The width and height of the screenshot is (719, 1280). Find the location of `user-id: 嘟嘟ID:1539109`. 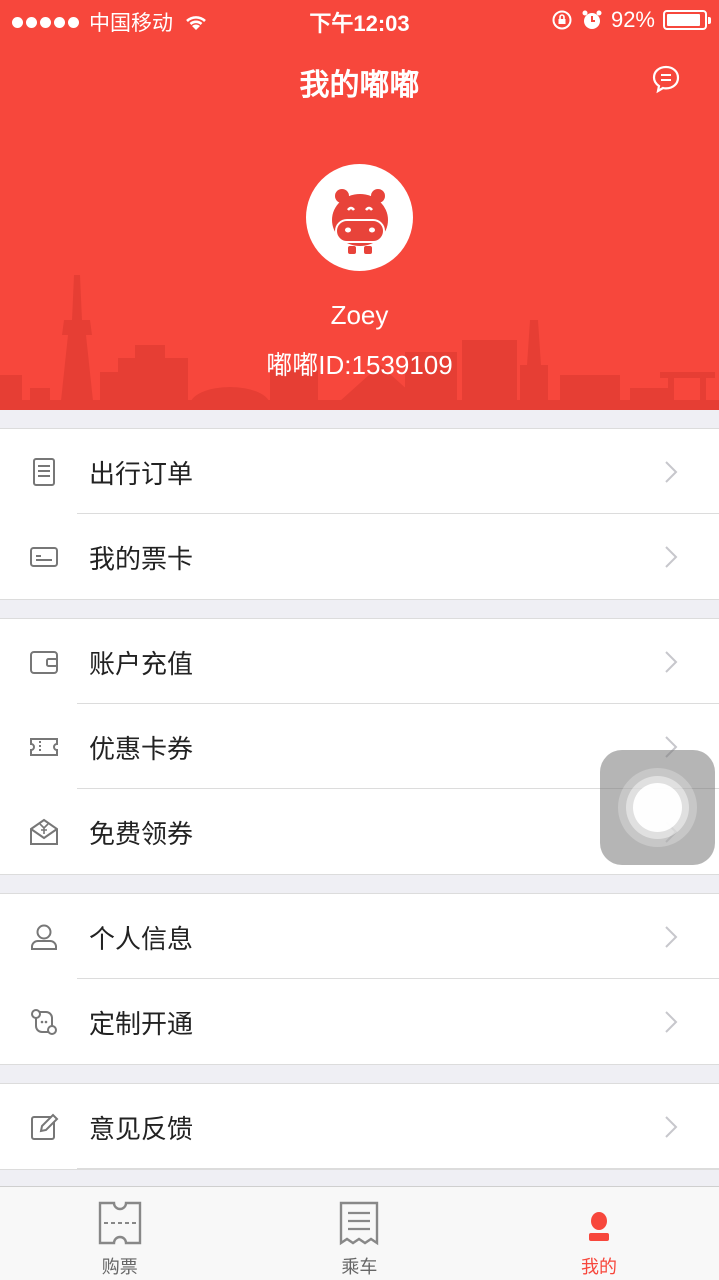

user-id: 嘟嘟ID:1539109 is located at coordinates (359, 365).